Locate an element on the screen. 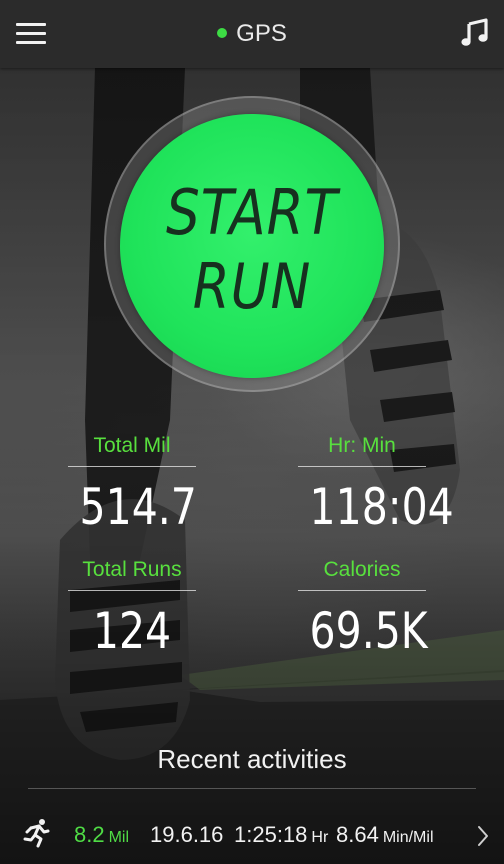 The height and width of the screenshot is (864, 504). gps-label: GPS is located at coordinates (261, 33).